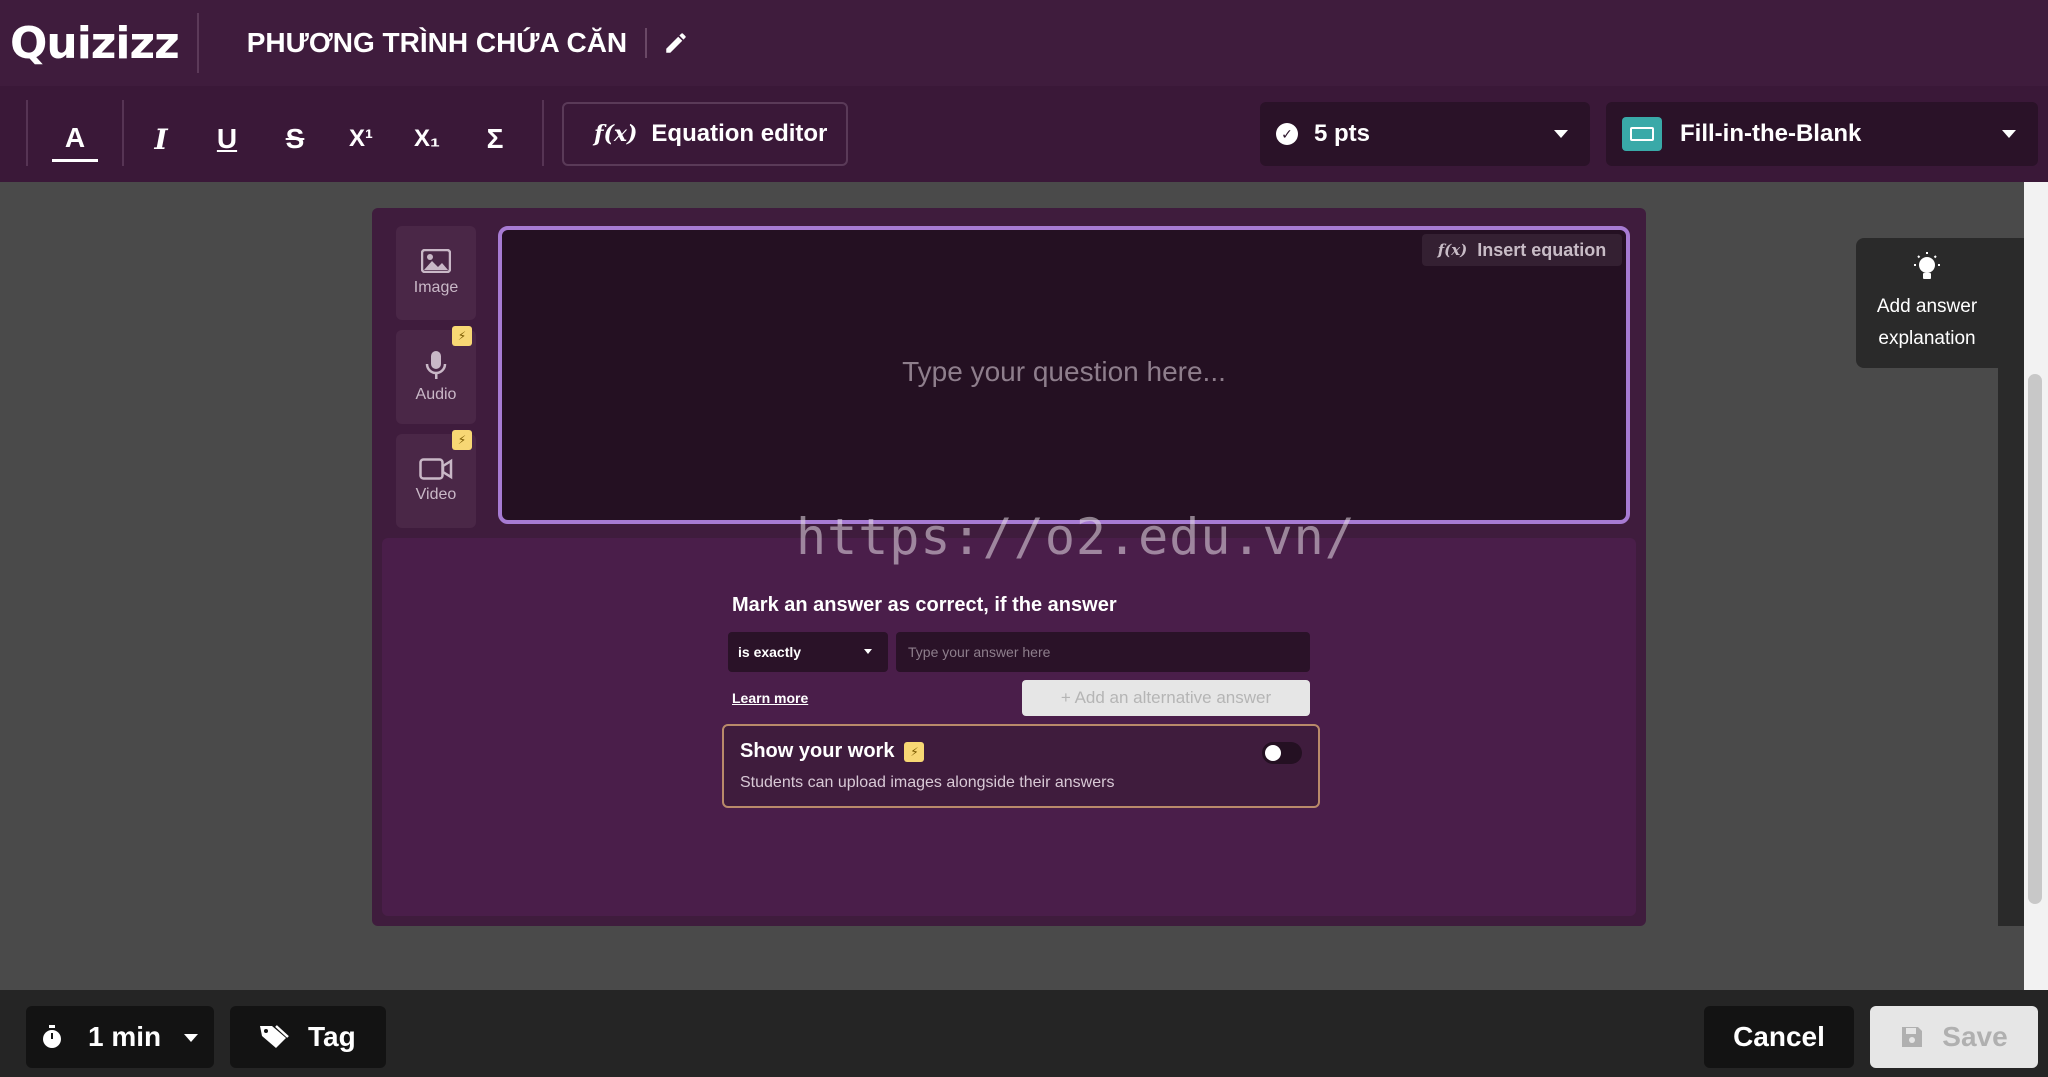 This screenshot has height=1077, width=2048. What do you see at coordinates (1927, 322) in the screenshot?
I see `add-answer-explanation-label: Add answer explanation` at bounding box center [1927, 322].